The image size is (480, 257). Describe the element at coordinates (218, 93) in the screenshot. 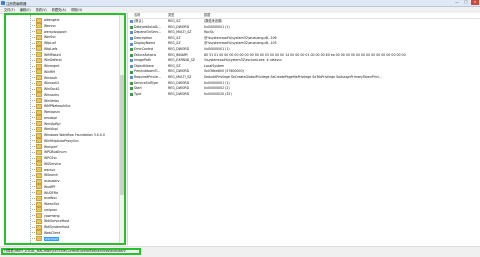

I see `value-data: 0x00000020 (32)` at that location.